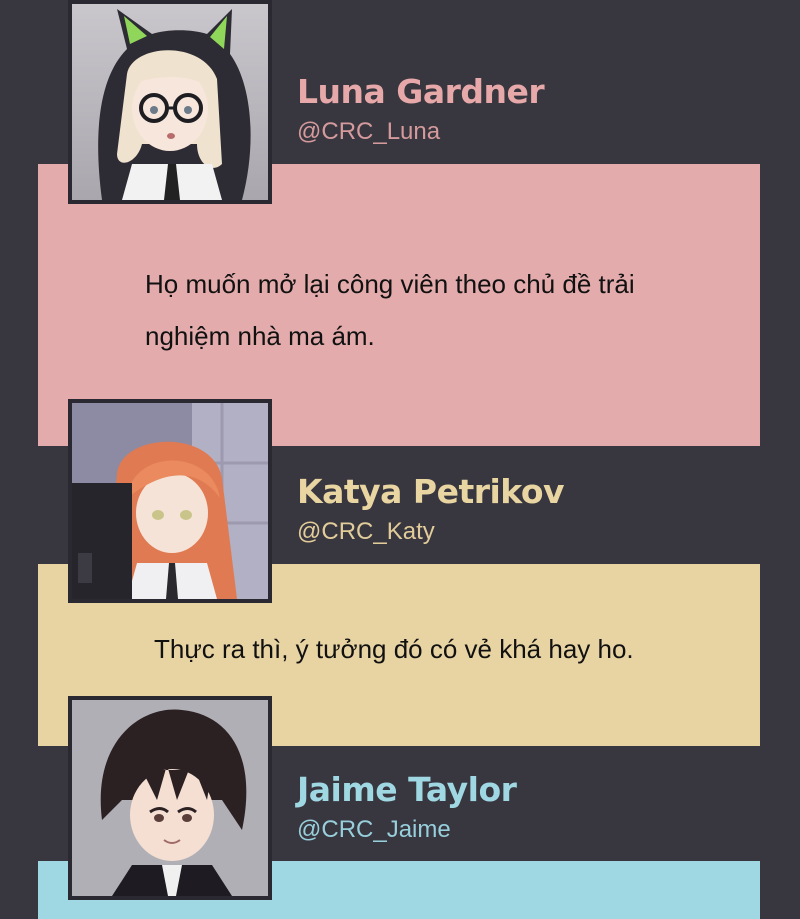  I want to click on dark-hair-boy-avatar-icon, so click(170, 798).